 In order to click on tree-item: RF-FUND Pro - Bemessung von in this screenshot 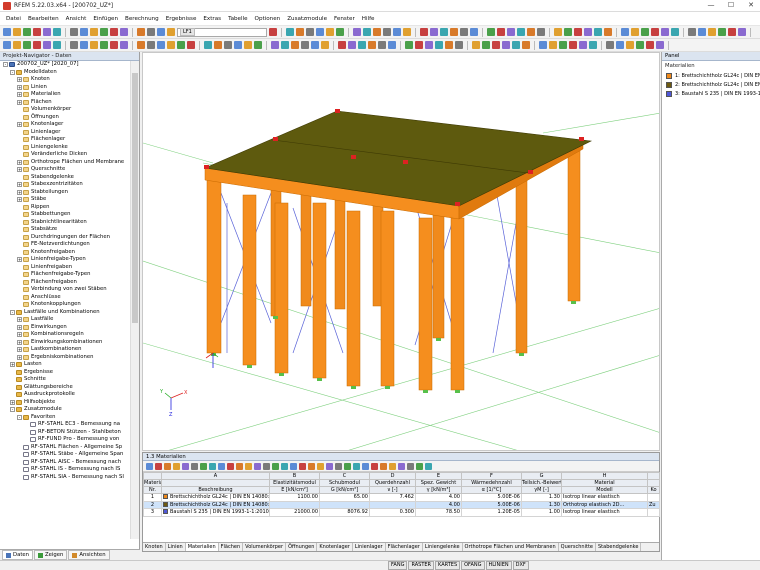, I will do `click(65, 440)`.